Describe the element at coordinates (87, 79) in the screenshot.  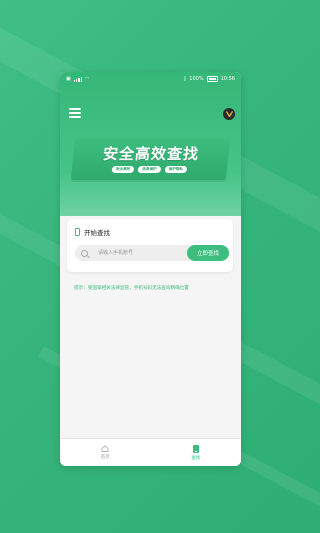
I see `wifi-icon: ◠` at that location.